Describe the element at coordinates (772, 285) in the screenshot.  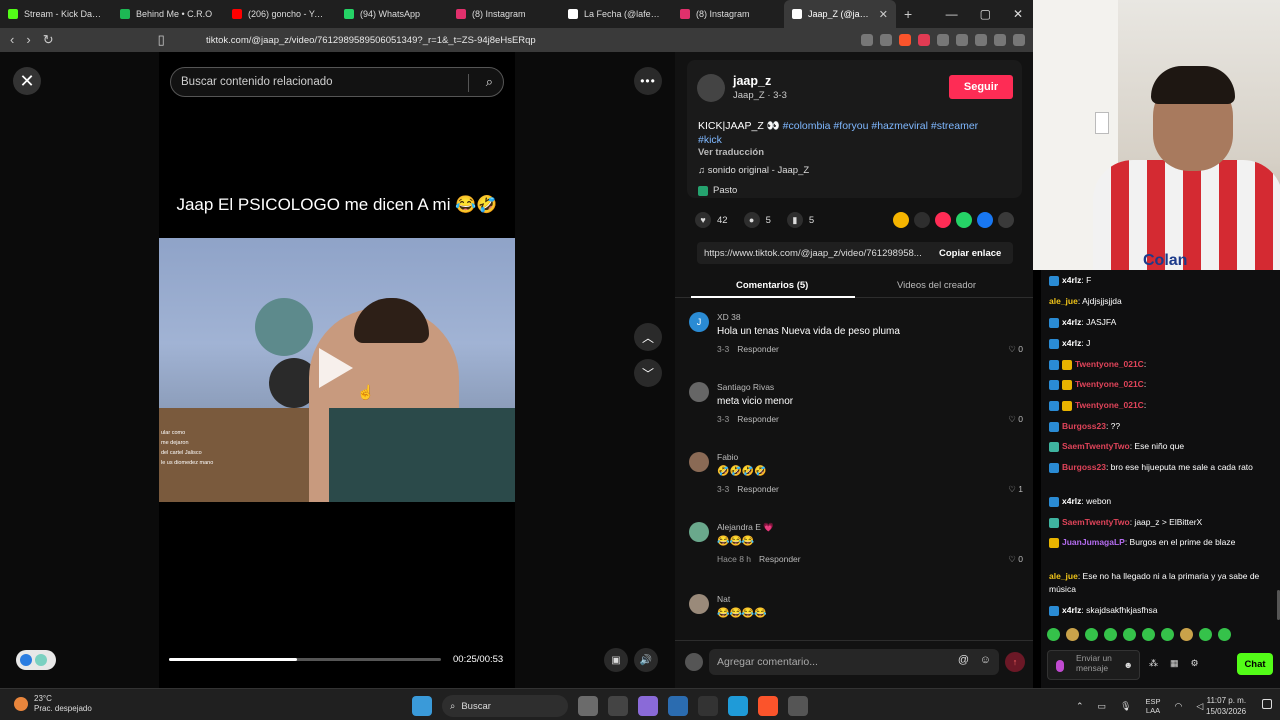
I see `tab-comments: Comentarios (5)` at that location.